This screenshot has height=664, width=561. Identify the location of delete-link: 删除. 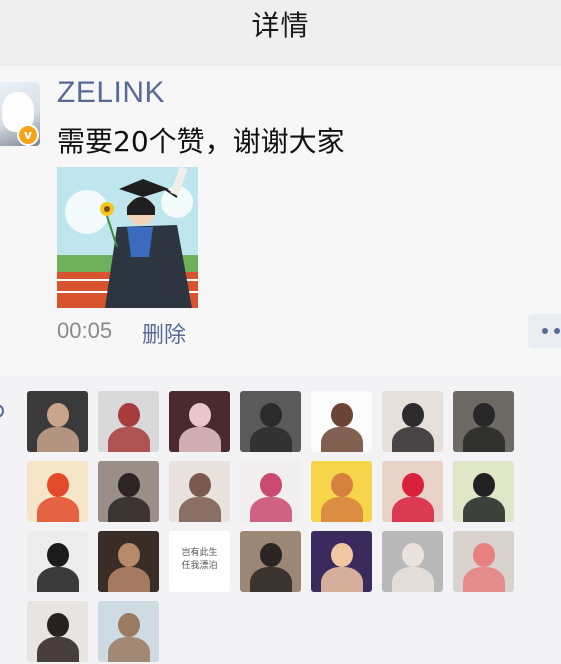
(164, 333).